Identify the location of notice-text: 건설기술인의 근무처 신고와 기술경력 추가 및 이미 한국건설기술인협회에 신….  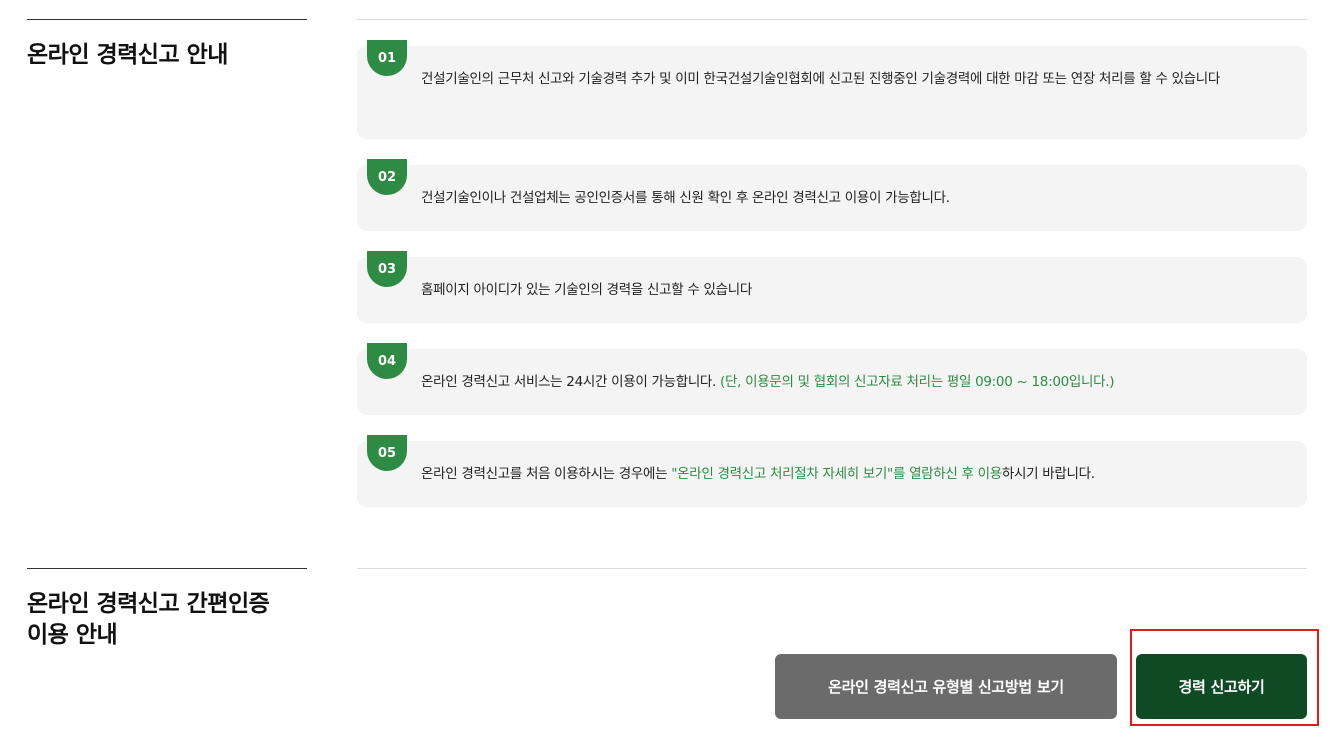
(821, 79).